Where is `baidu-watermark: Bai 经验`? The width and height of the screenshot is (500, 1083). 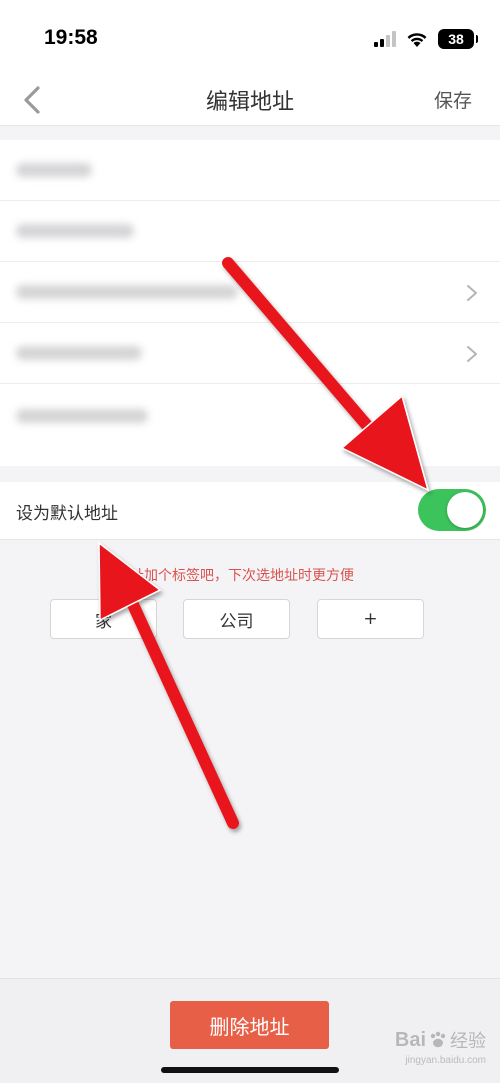
baidu-watermark: Bai 经验 is located at coordinates (440, 1040).